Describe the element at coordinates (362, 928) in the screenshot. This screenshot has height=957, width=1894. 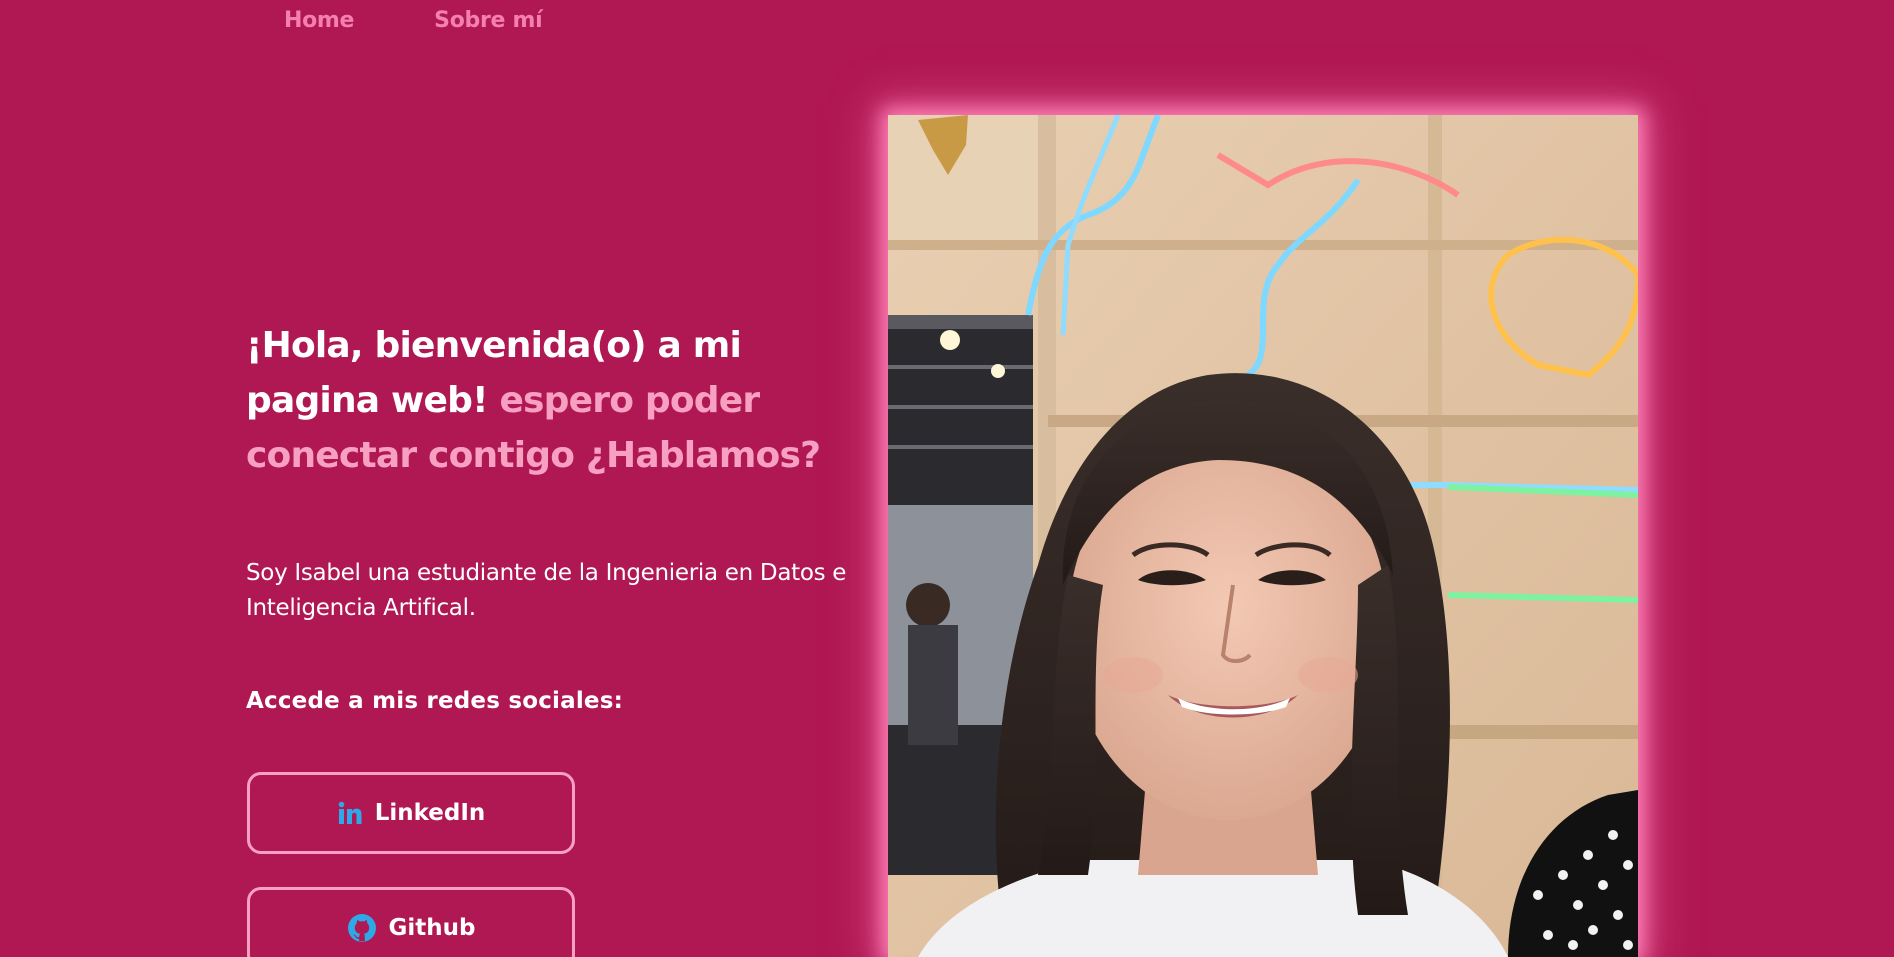
I see `github-icon` at that location.